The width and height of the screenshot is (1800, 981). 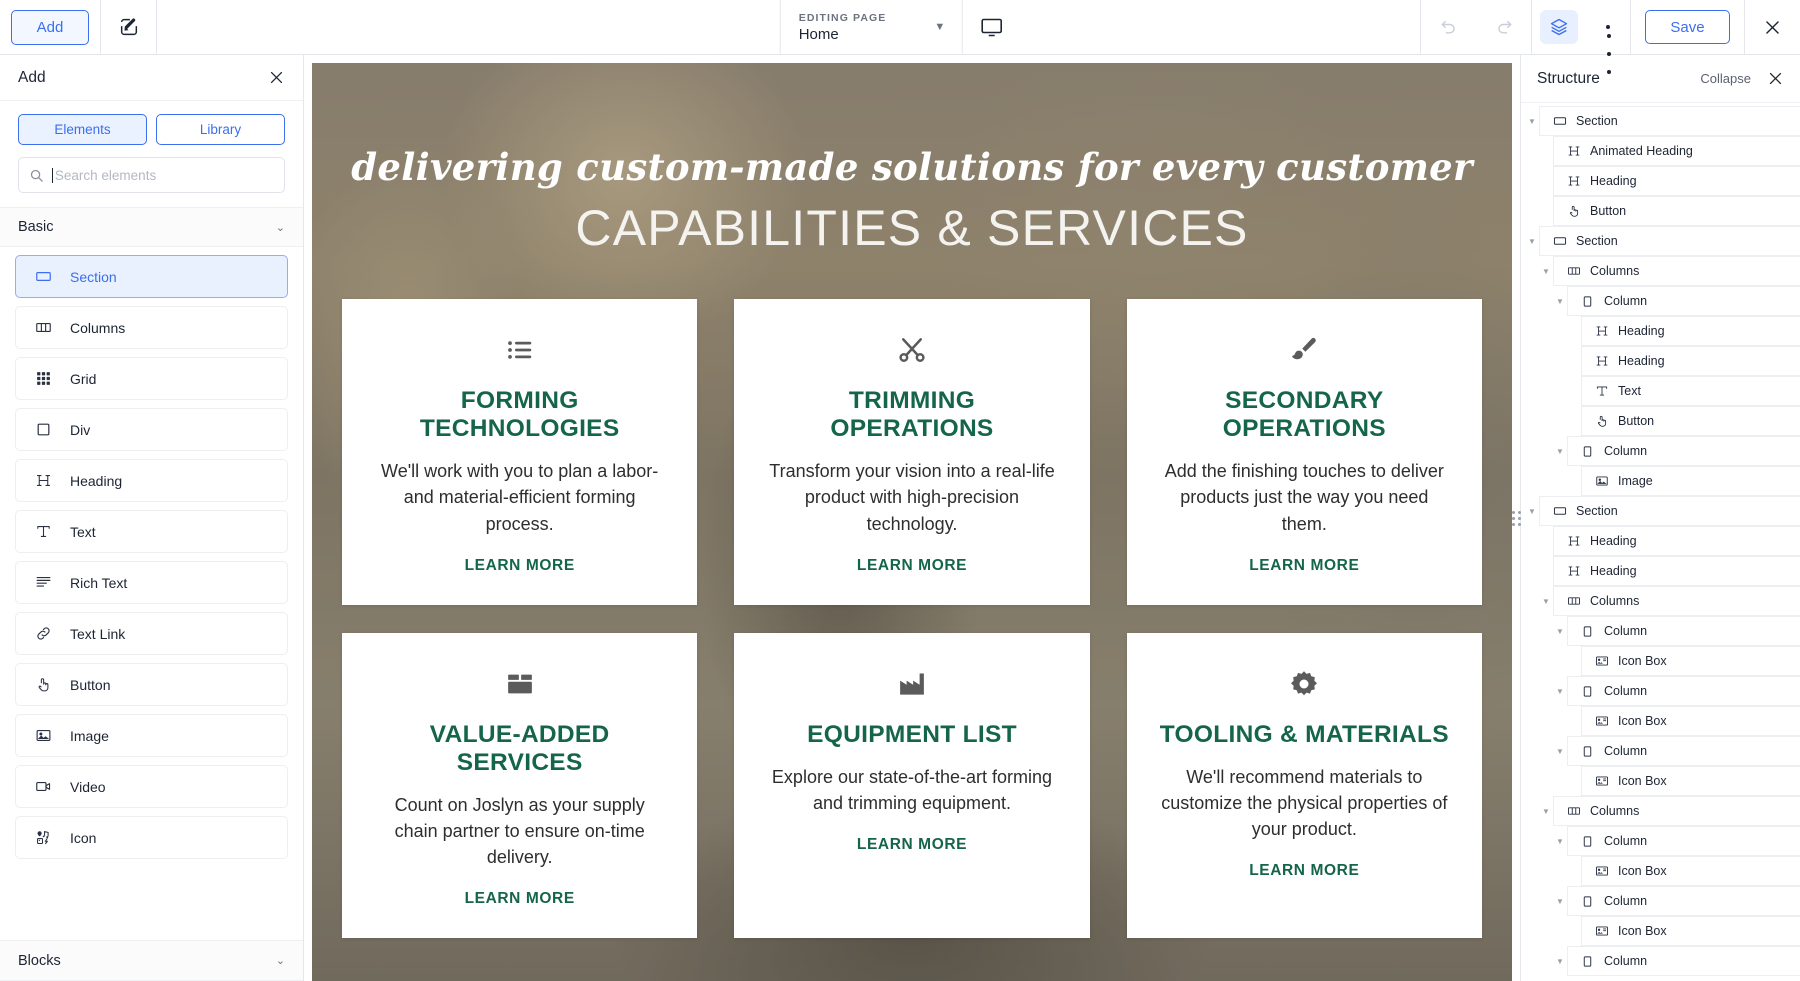 What do you see at coordinates (1516, 518) in the screenshot?
I see `panel-resize-handle` at bounding box center [1516, 518].